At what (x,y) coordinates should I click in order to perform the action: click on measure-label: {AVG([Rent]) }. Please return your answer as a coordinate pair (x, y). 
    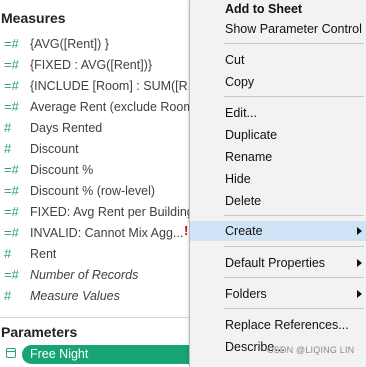
    Looking at the image, I should click on (69, 43).